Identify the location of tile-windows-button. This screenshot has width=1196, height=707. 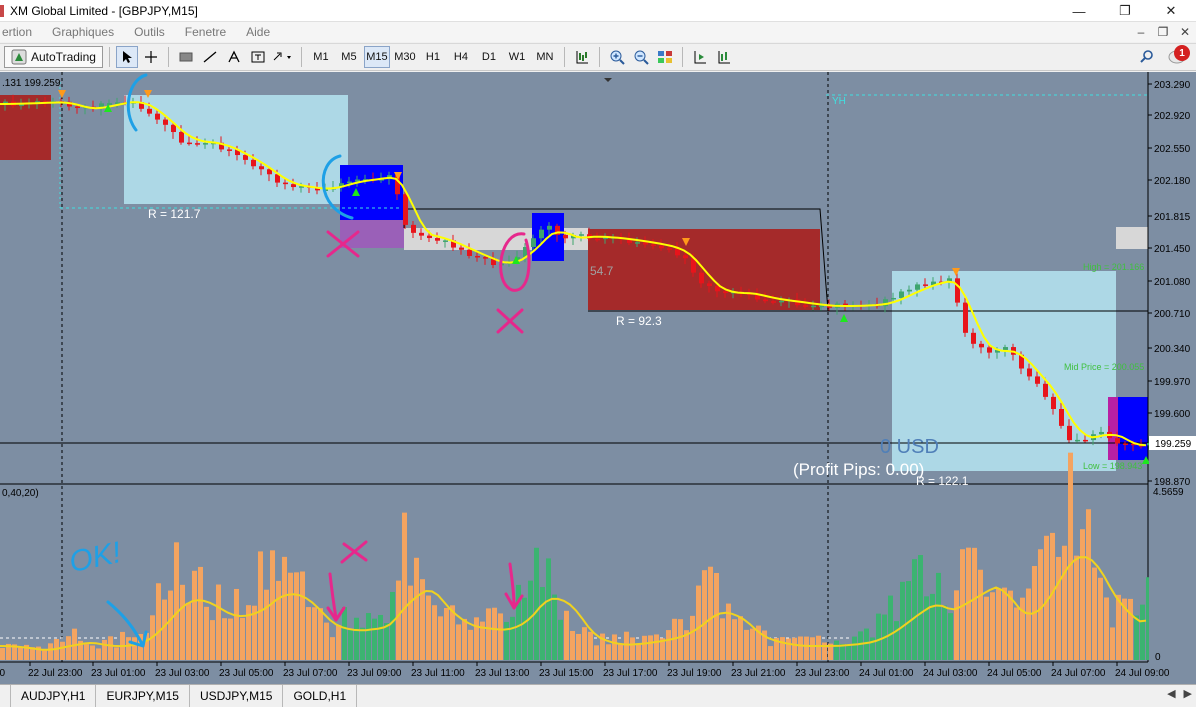
(665, 57).